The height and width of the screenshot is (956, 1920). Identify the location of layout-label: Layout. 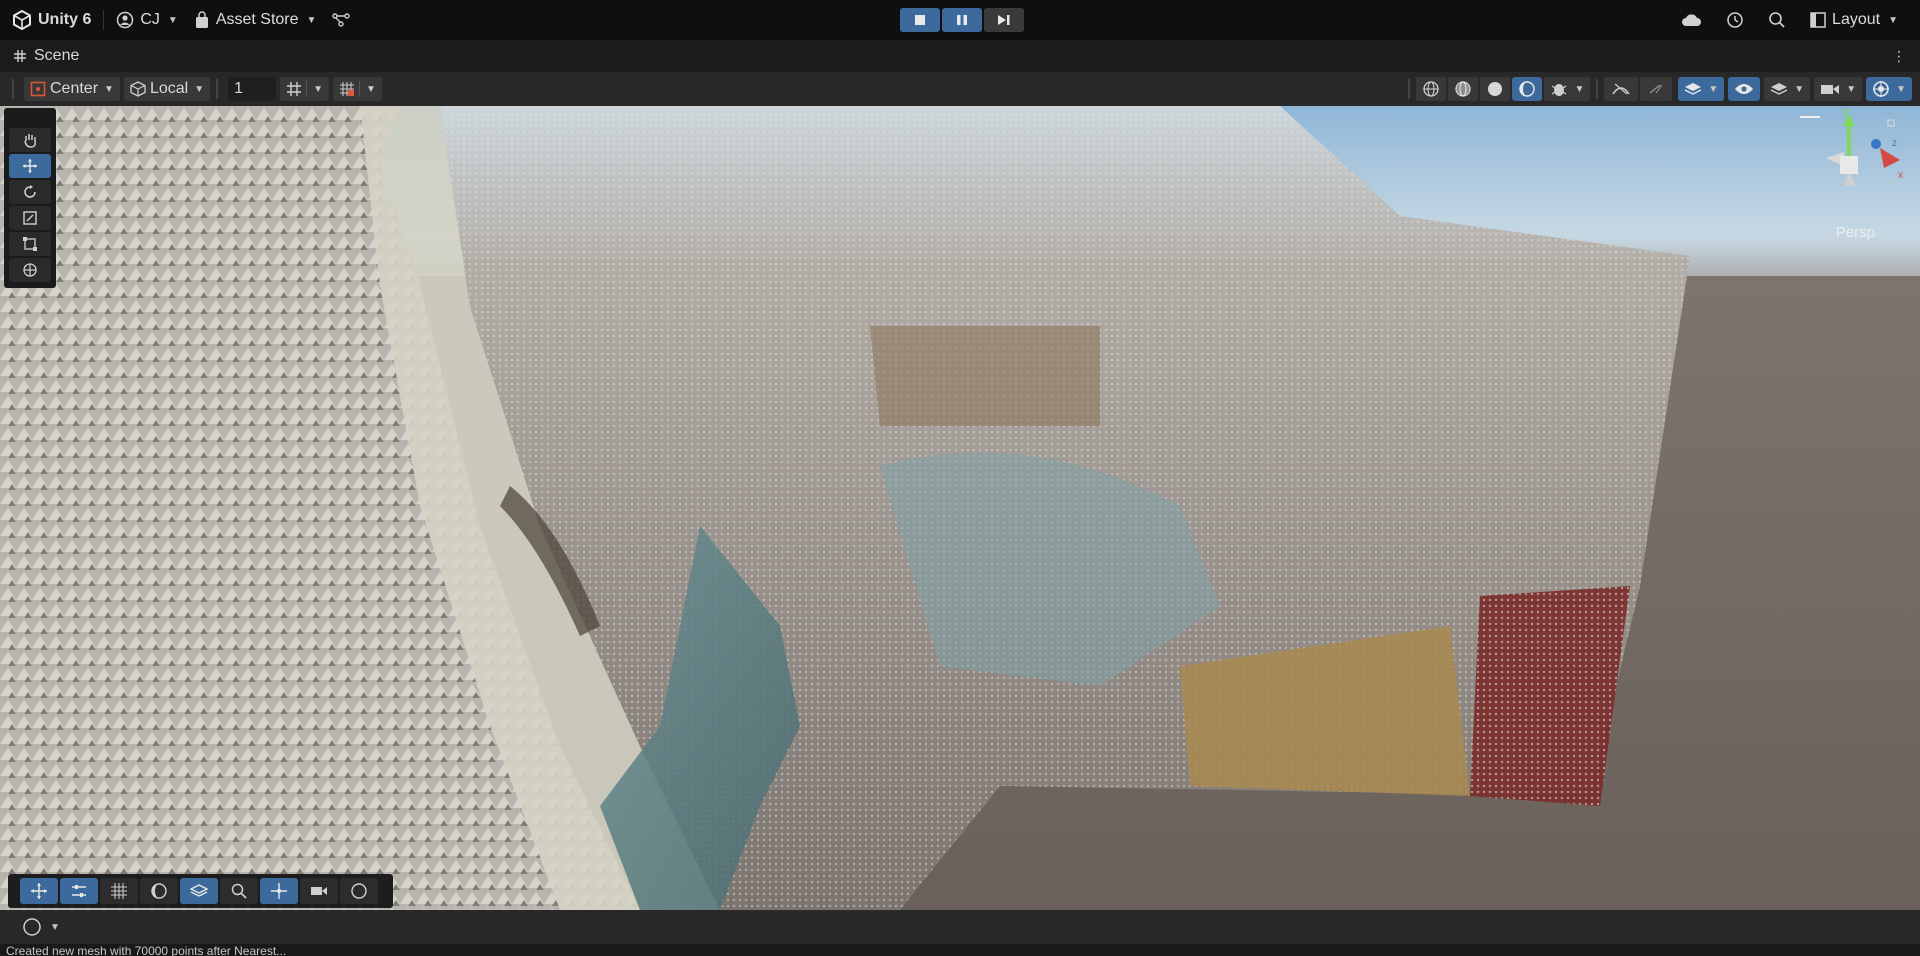
(1856, 19).